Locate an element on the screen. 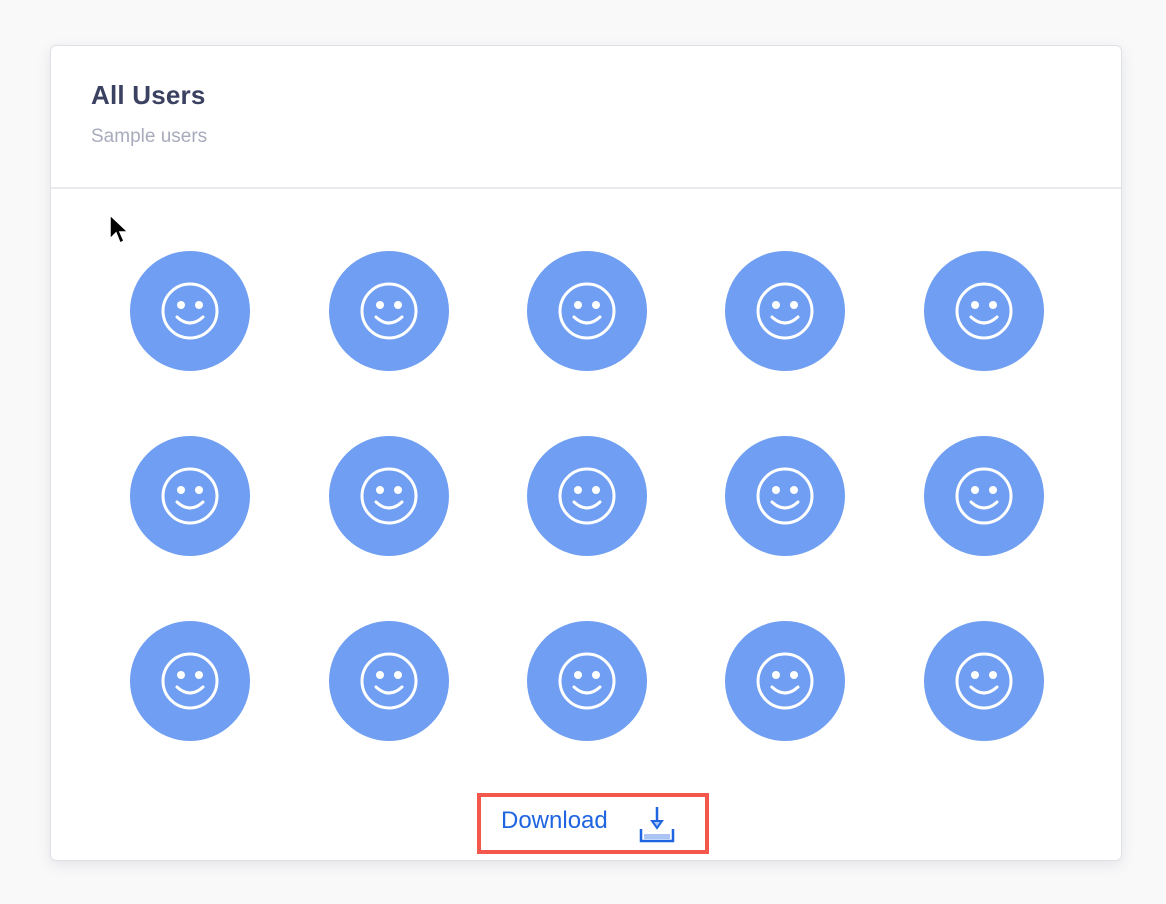  download-icon is located at coordinates (657, 825).